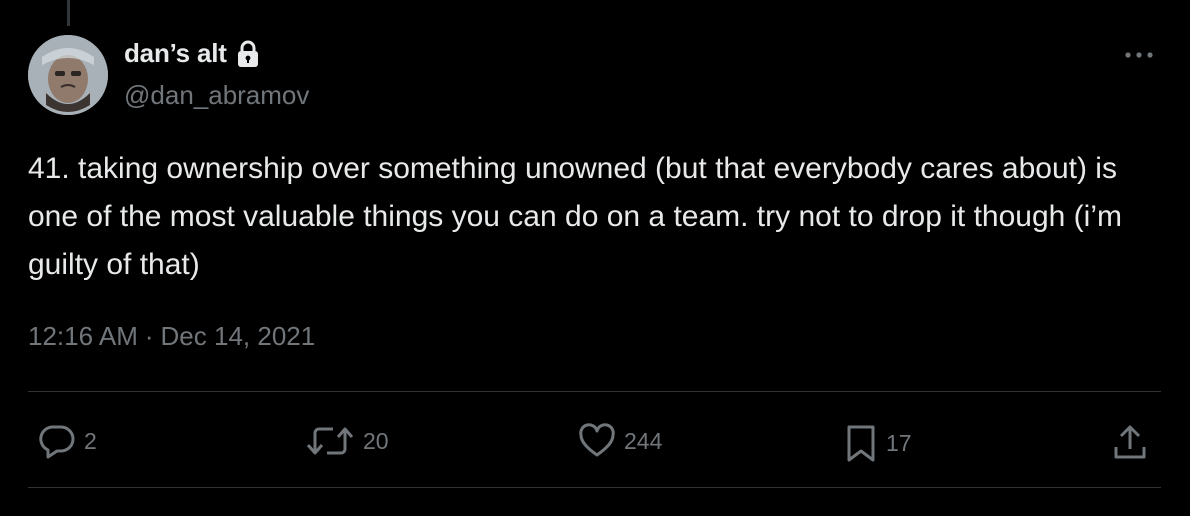 Image resolution: width=1190 pixels, height=516 pixels. I want to click on like-count: 244, so click(643, 440).